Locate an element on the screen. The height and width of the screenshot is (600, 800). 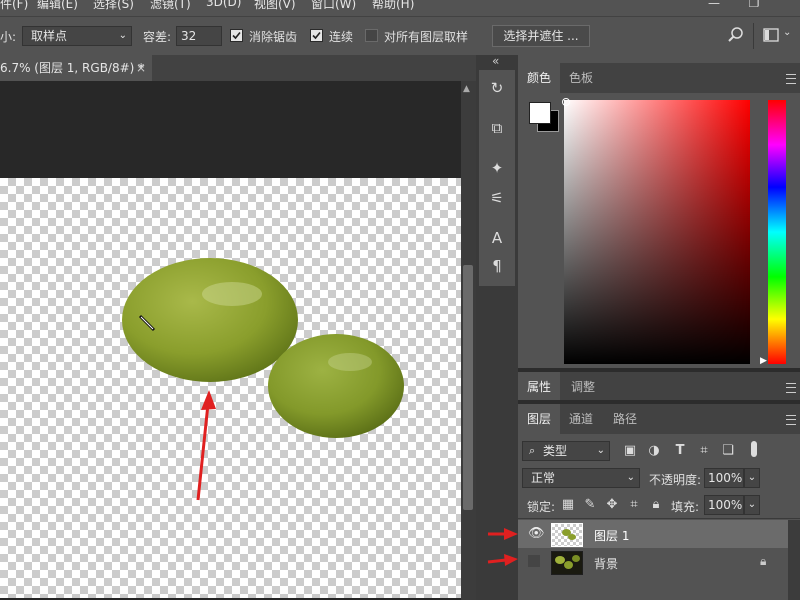
lock-position-icon: ✥ is located at coordinates (612, 505).